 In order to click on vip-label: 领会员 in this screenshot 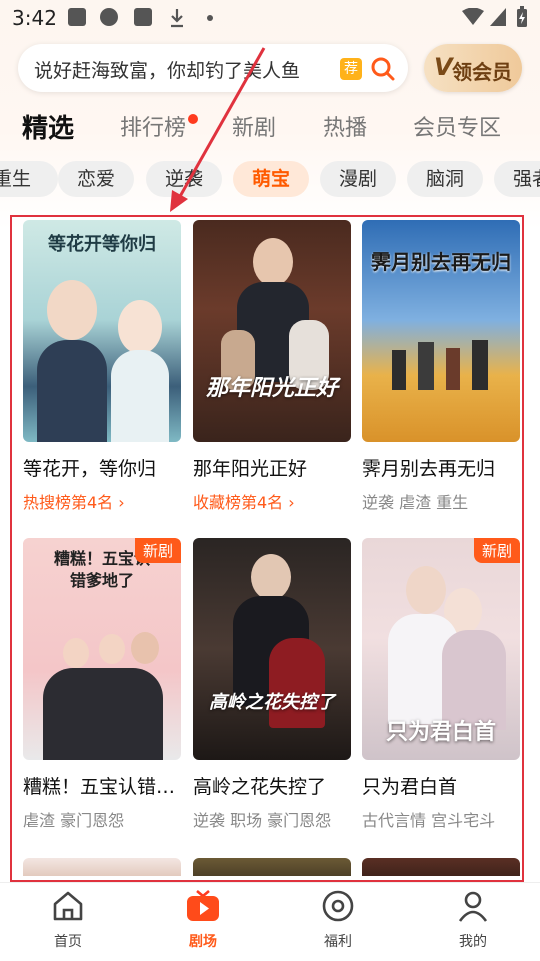, I will do `click(482, 72)`.